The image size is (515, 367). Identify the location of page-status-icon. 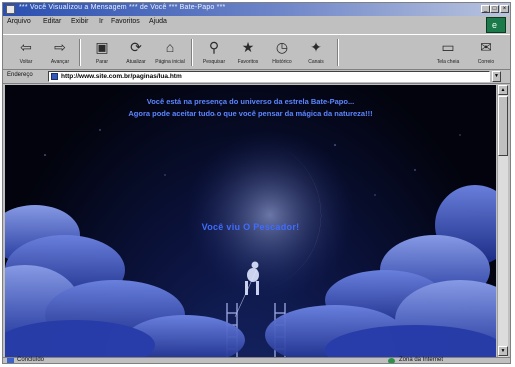
(10, 360).